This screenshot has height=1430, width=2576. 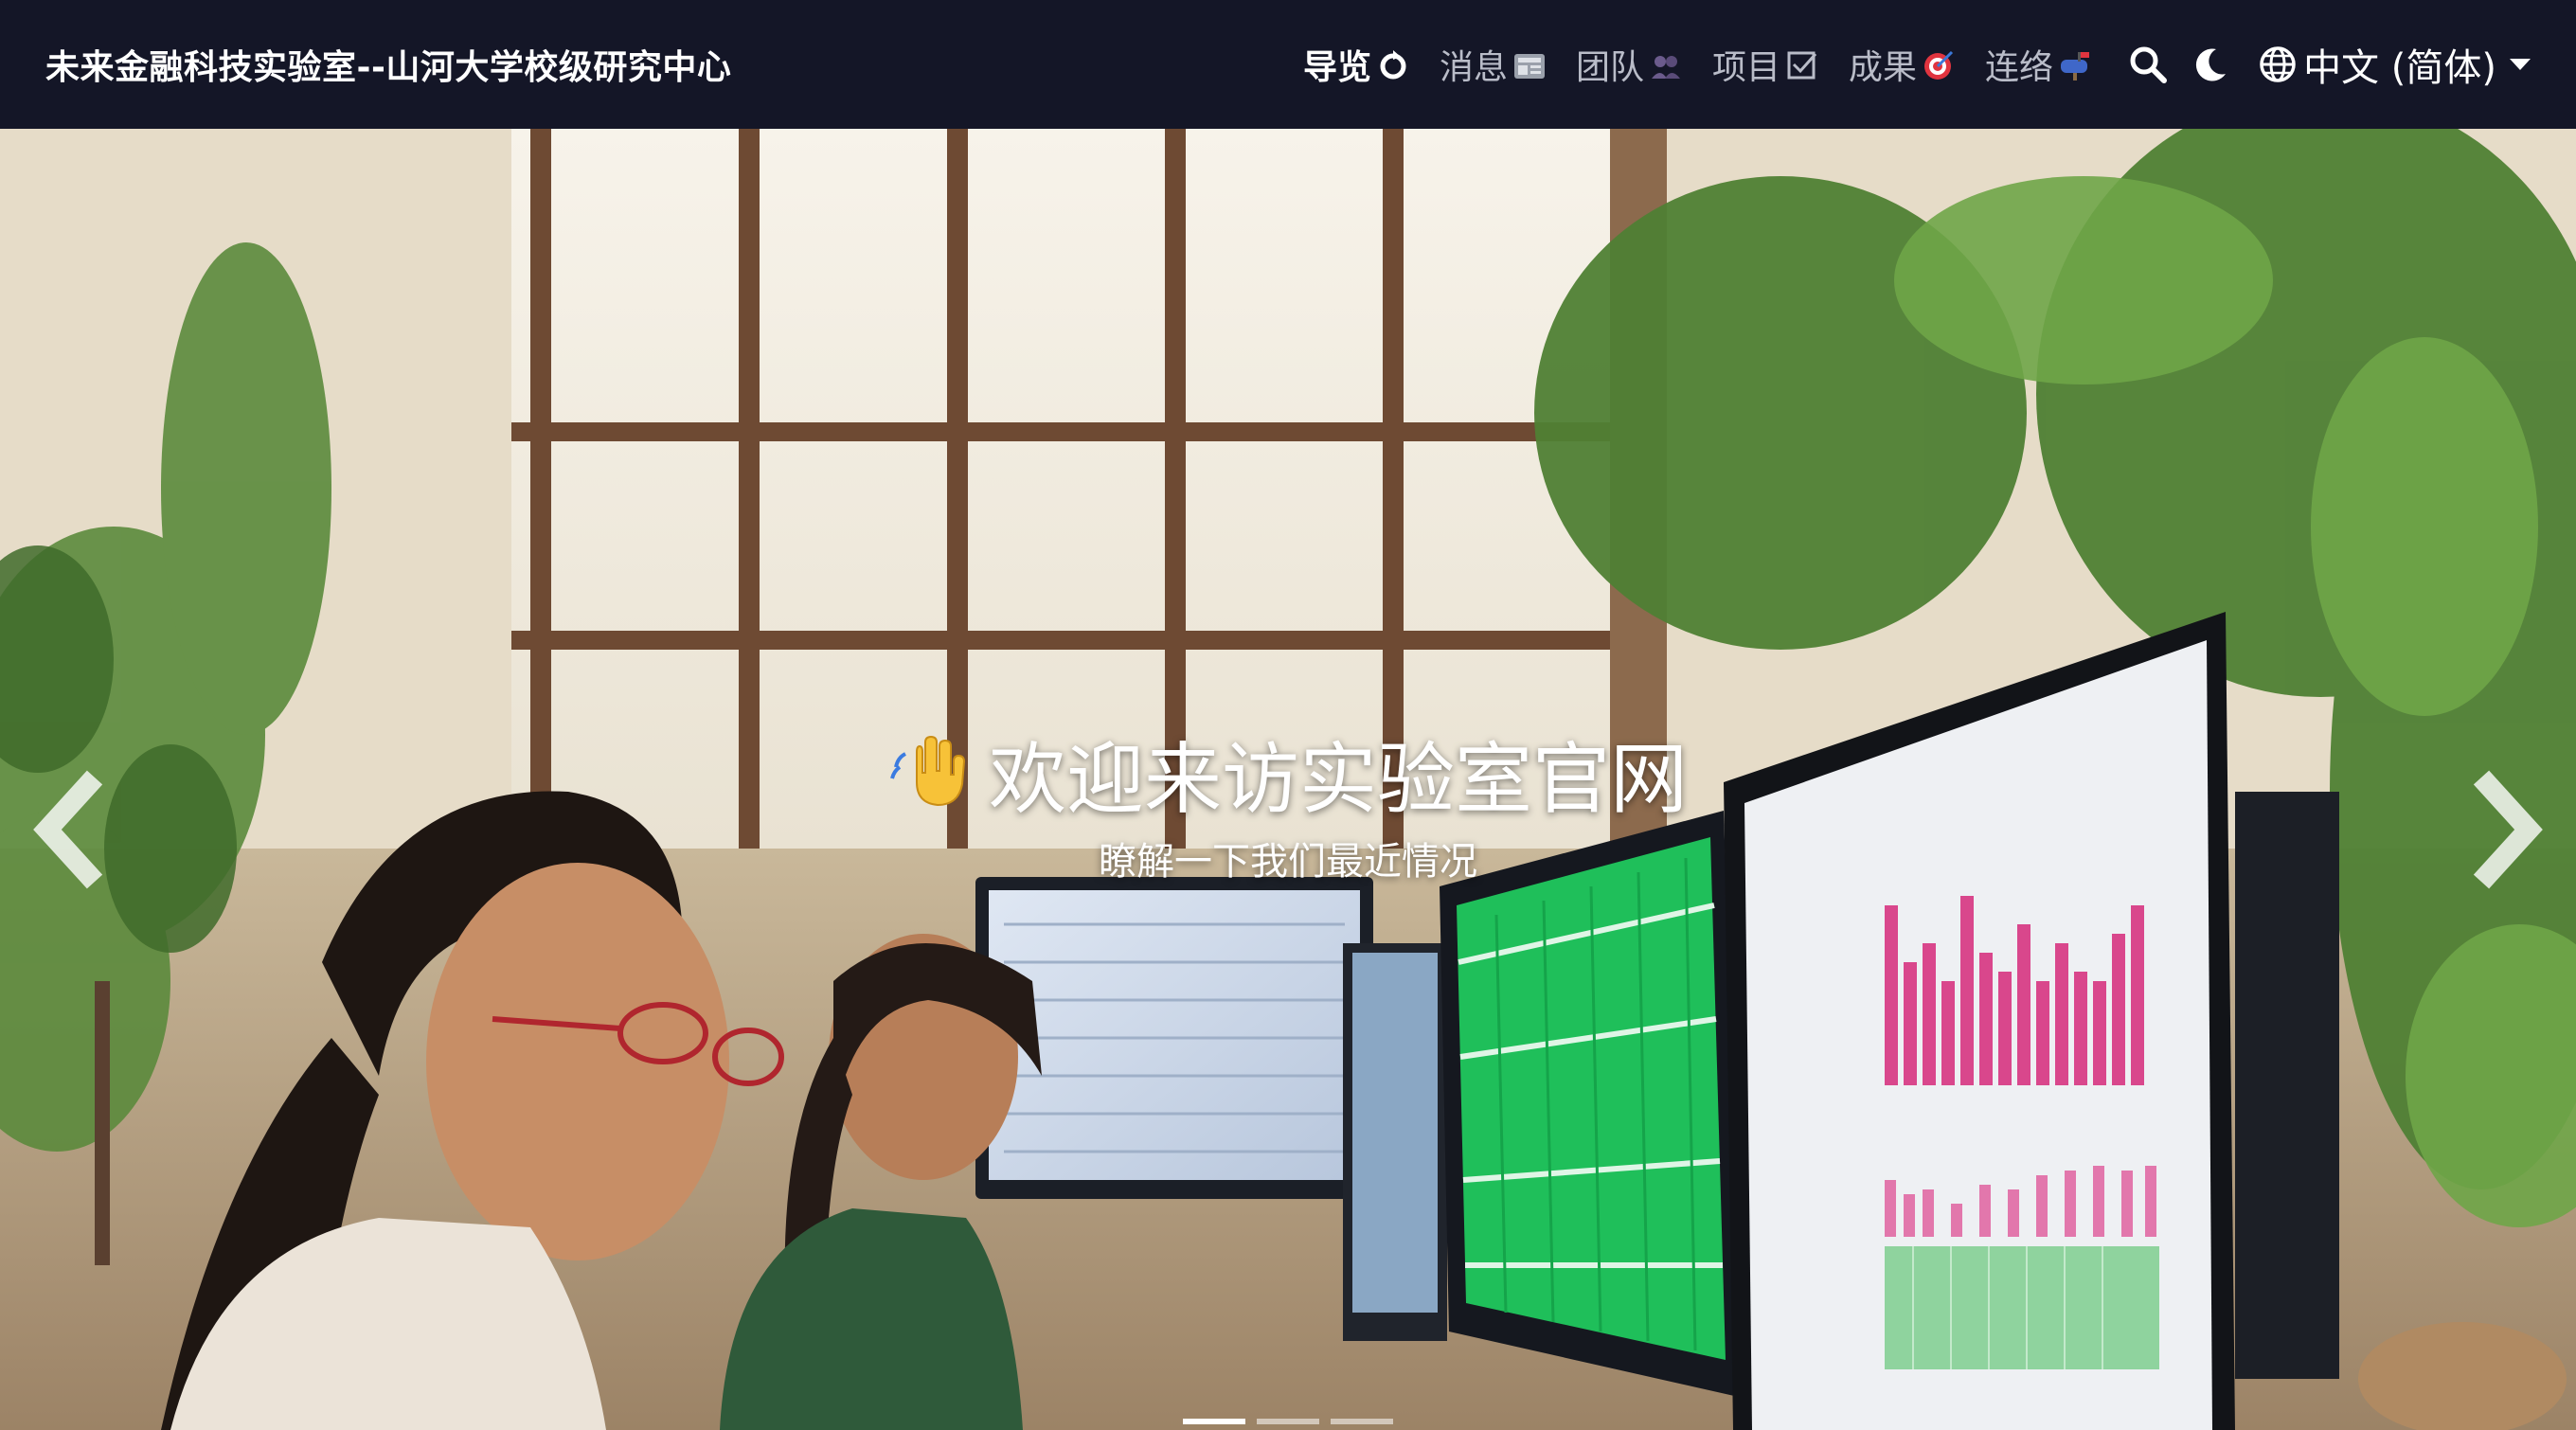 I want to click on hero-subtitle: 瞭解一下我们最近情况, so click(x=1288, y=862).